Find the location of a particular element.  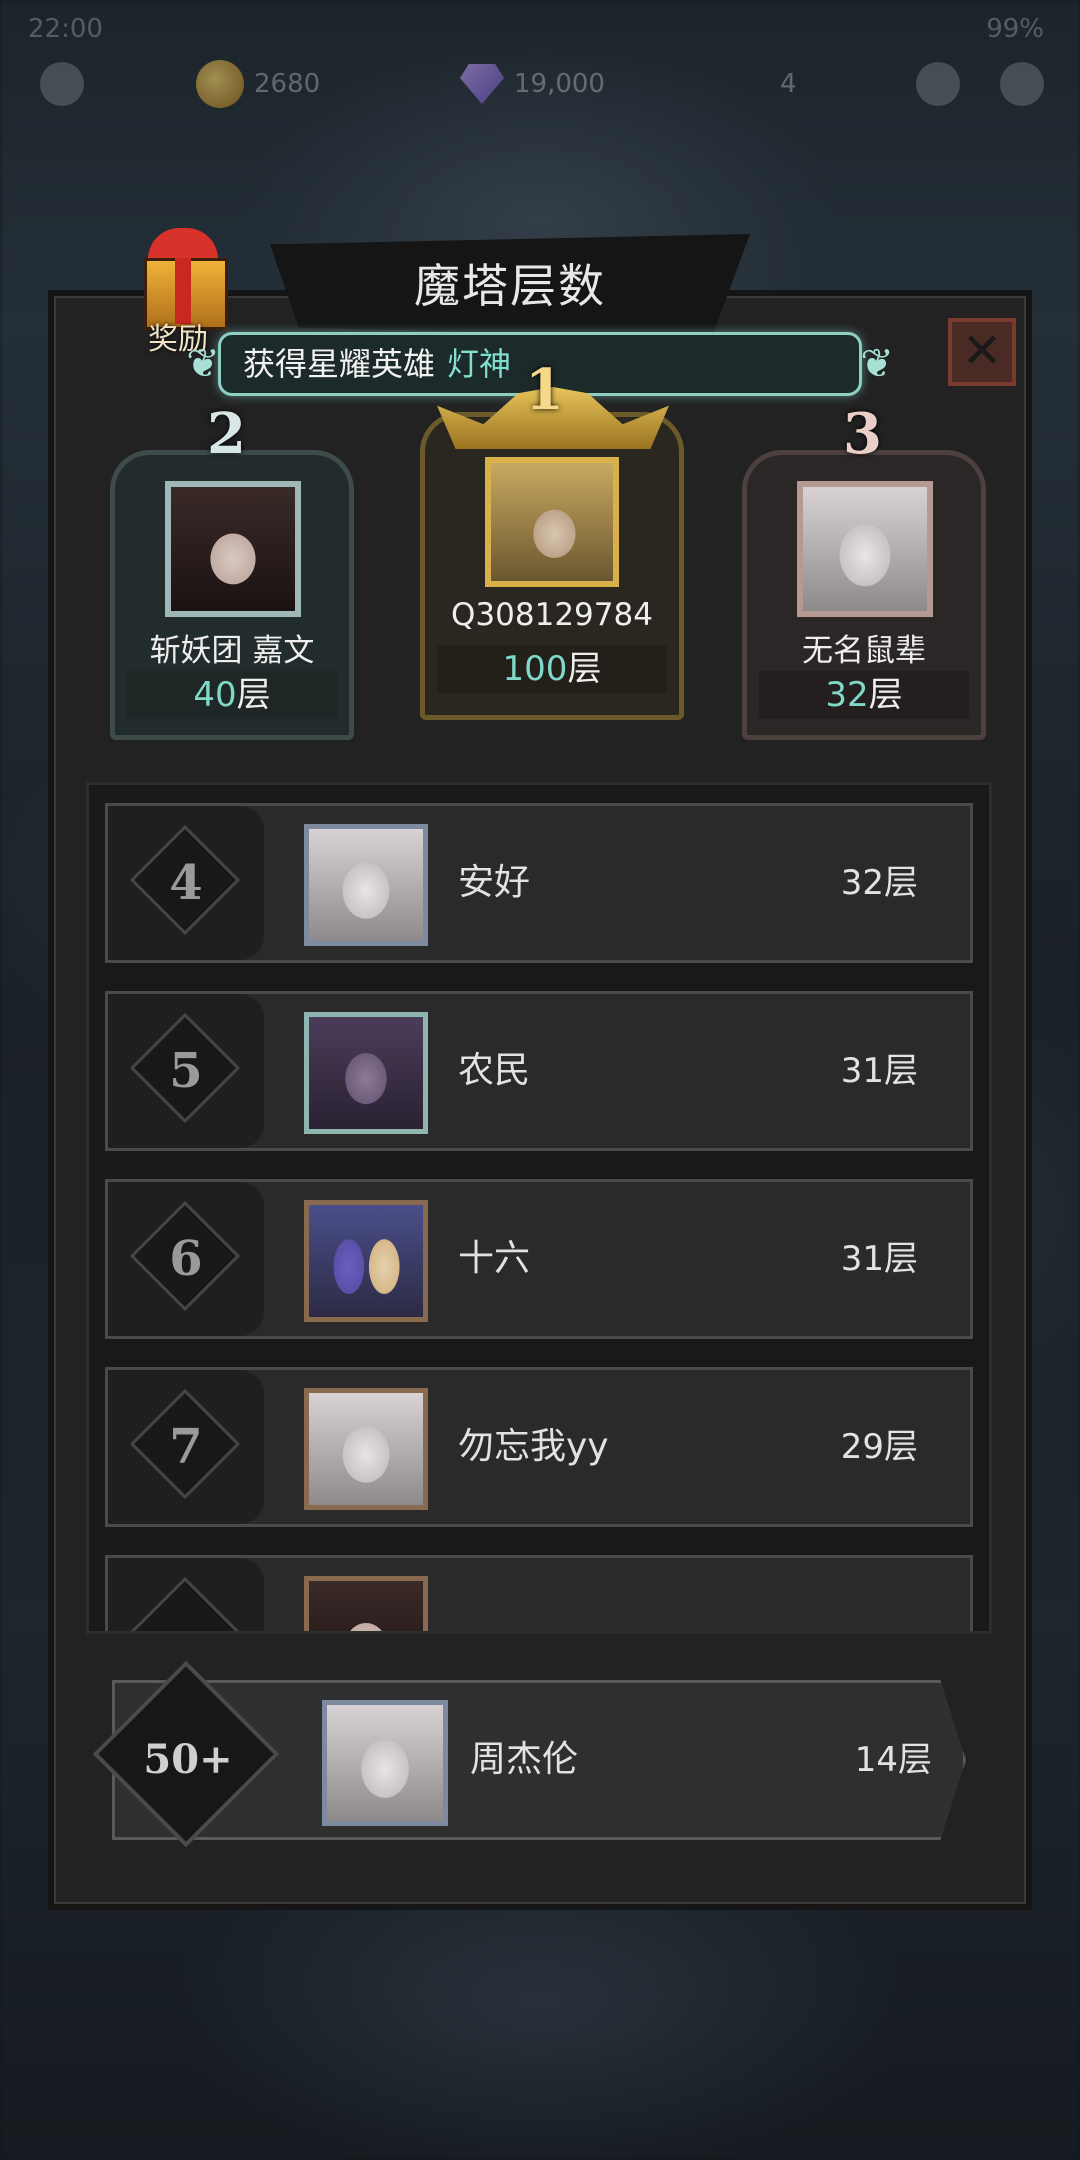

rank-badge is located at coordinates (186, 1594).